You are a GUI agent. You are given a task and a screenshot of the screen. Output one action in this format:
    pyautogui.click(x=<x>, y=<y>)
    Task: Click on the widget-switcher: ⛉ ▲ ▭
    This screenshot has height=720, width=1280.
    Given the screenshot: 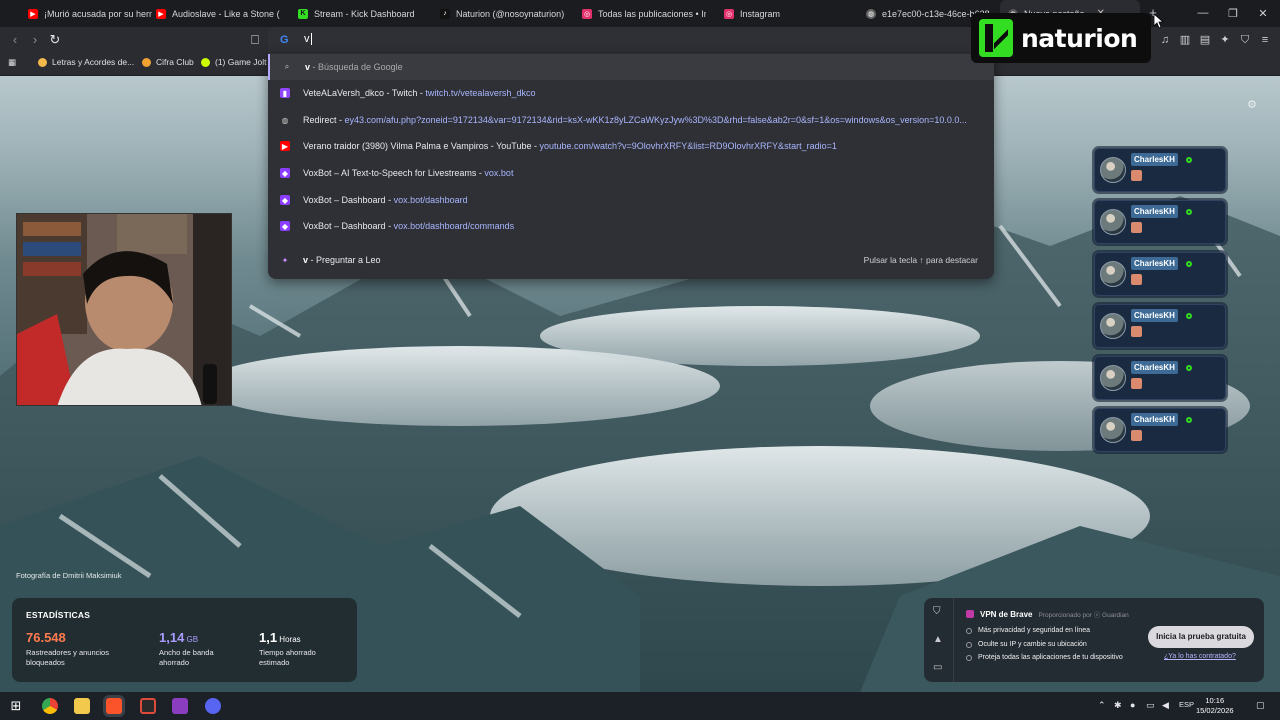 What is the action you would take?
    pyautogui.click(x=939, y=640)
    